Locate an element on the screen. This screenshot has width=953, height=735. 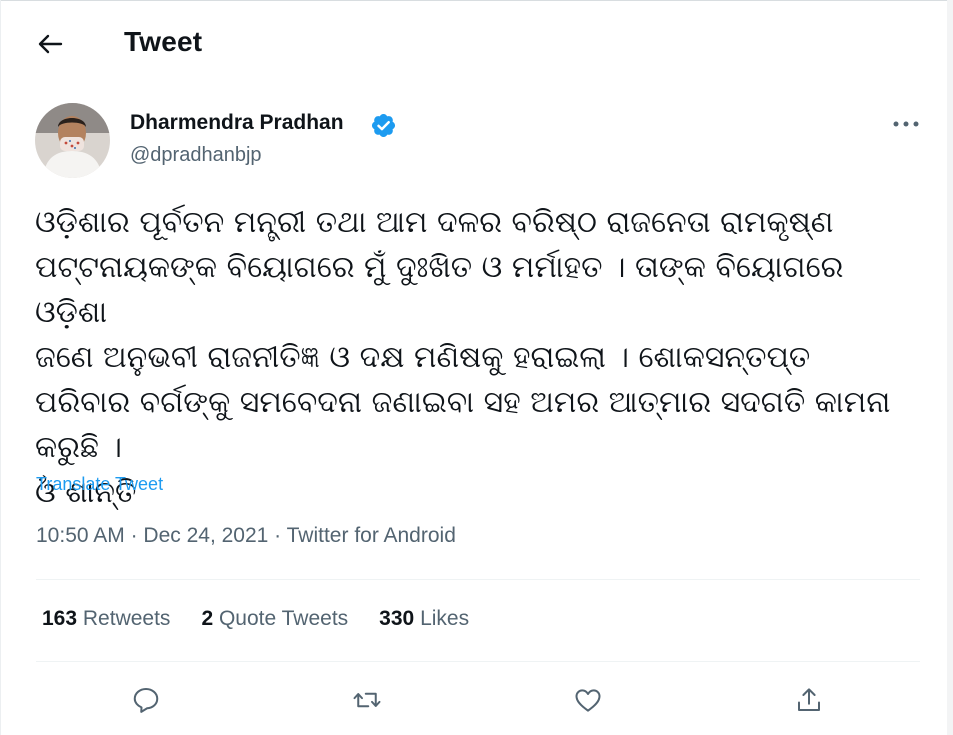
more-horizontal-icon is located at coordinates (906, 124).